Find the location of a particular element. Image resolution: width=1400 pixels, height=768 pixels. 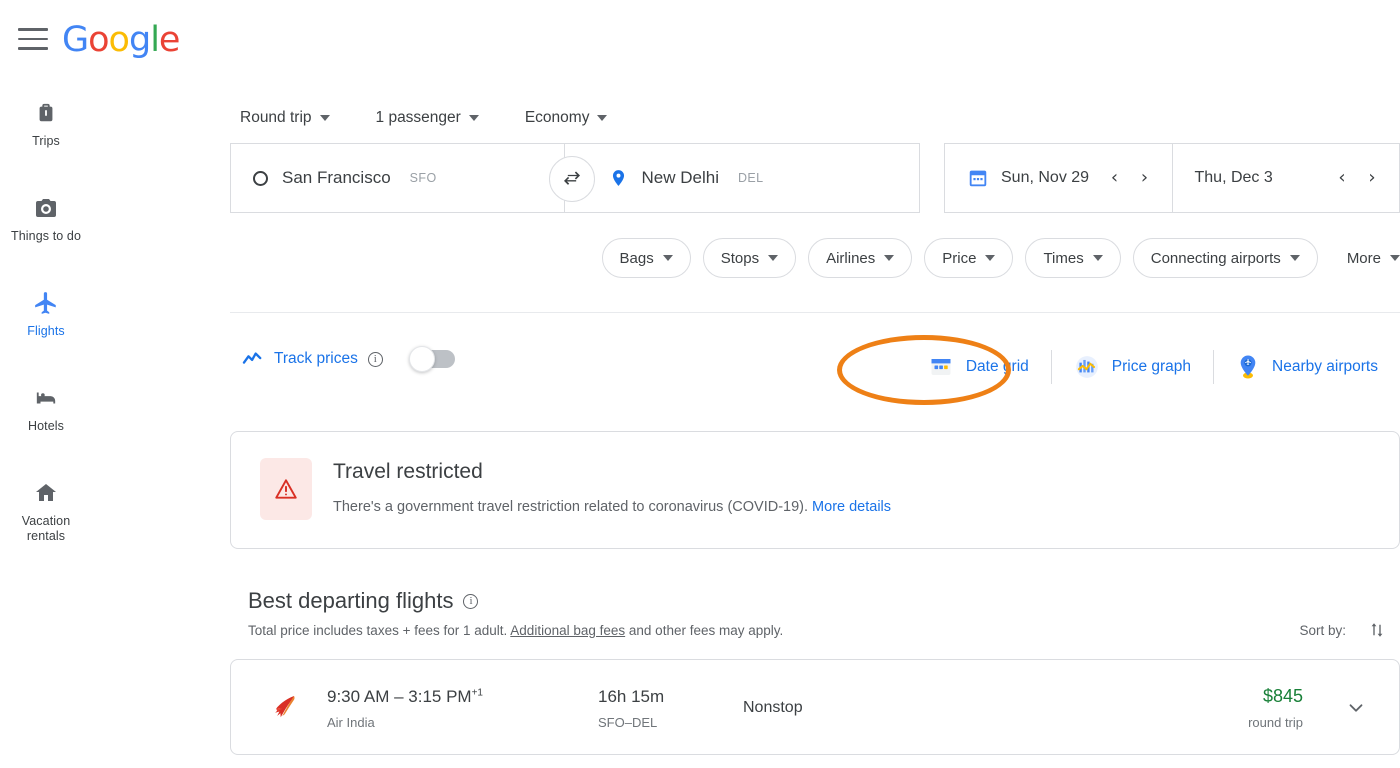

depart-date-input: Sun, Nov 29 ‹ › is located at coordinates (1058, 178).